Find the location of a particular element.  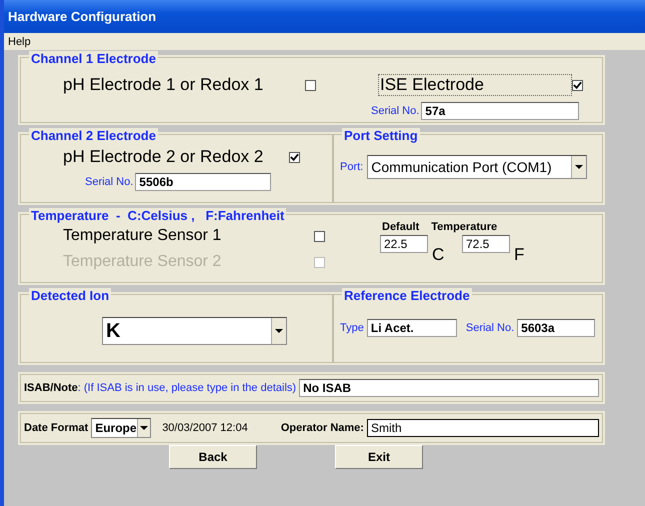

input-field: 22.5 is located at coordinates (404, 244).